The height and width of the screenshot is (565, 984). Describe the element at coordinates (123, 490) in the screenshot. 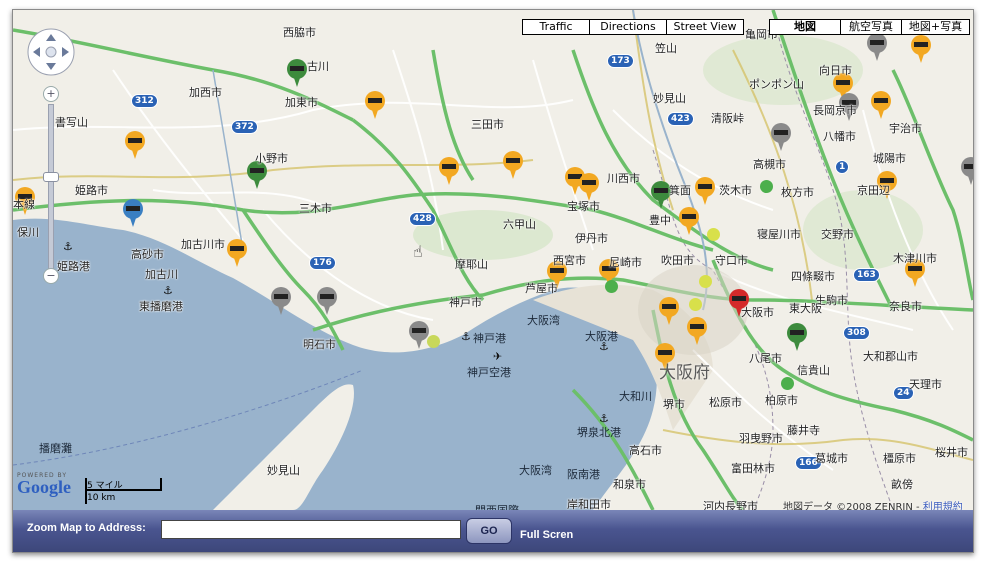

I see `scale-line` at that location.